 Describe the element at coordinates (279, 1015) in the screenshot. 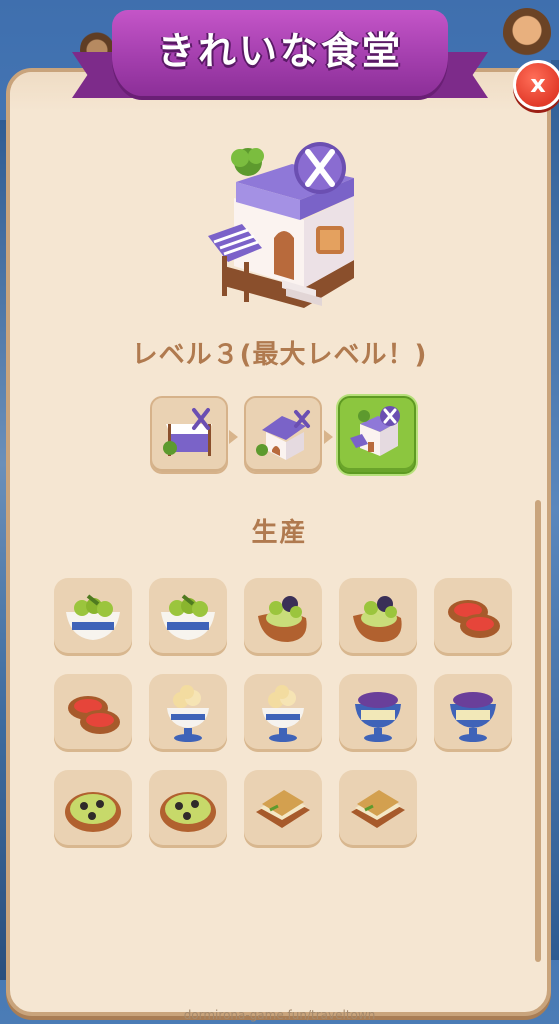

I see `watermark-text: dormirona-game.fun/traveltown` at that location.